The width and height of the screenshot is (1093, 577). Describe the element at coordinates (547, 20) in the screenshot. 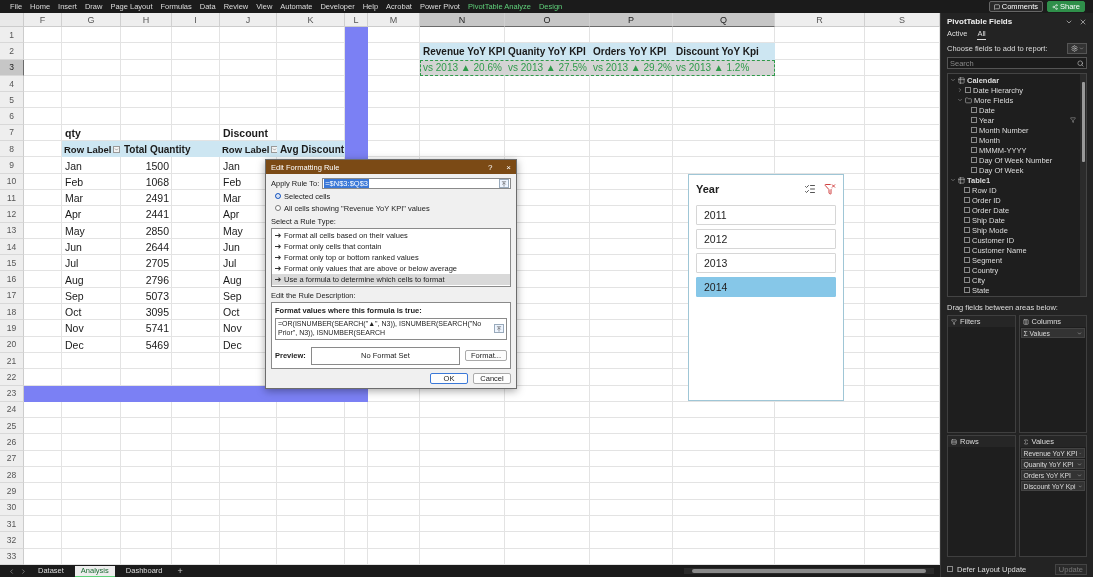

I see `column-header: O` at that location.